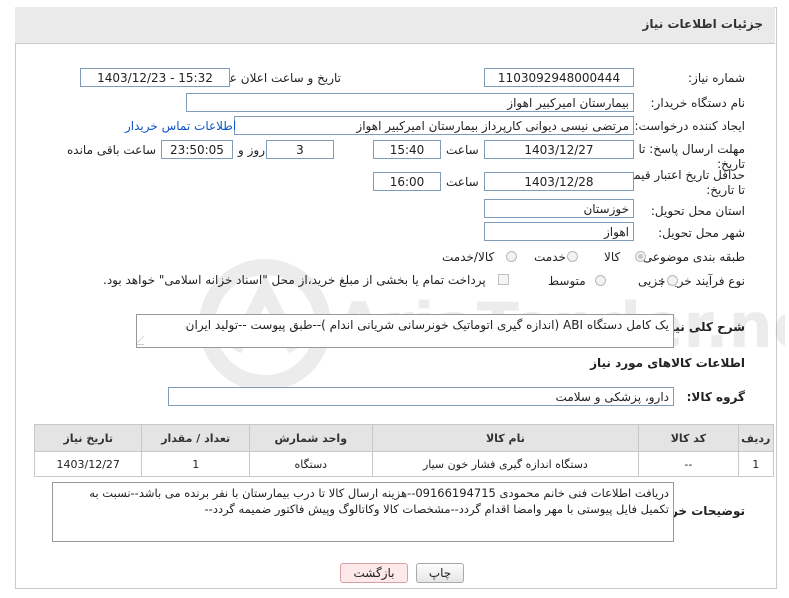 The height and width of the screenshot is (598, 789). Describe the element at coordinates (197, 149) in the screenshot. I see `remaining-time-field: 23:50:05` at that location.